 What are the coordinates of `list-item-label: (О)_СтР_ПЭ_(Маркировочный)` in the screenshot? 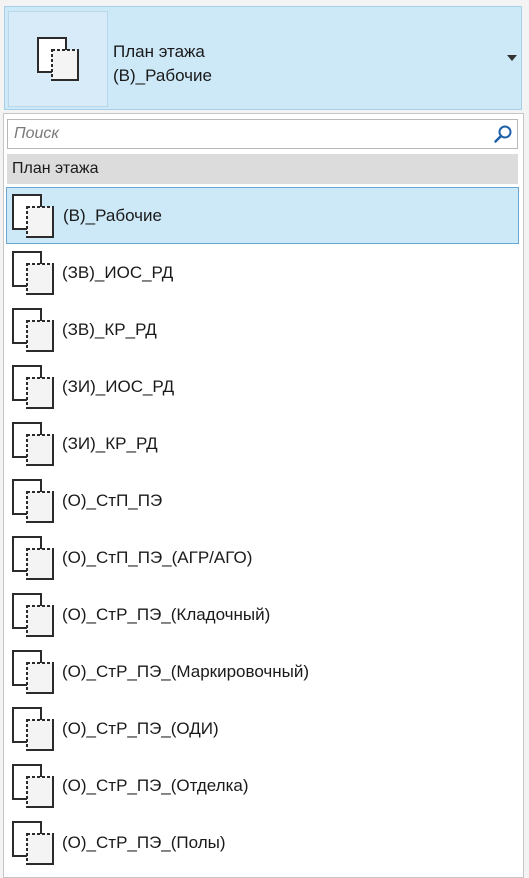 It's located at (186, 671).